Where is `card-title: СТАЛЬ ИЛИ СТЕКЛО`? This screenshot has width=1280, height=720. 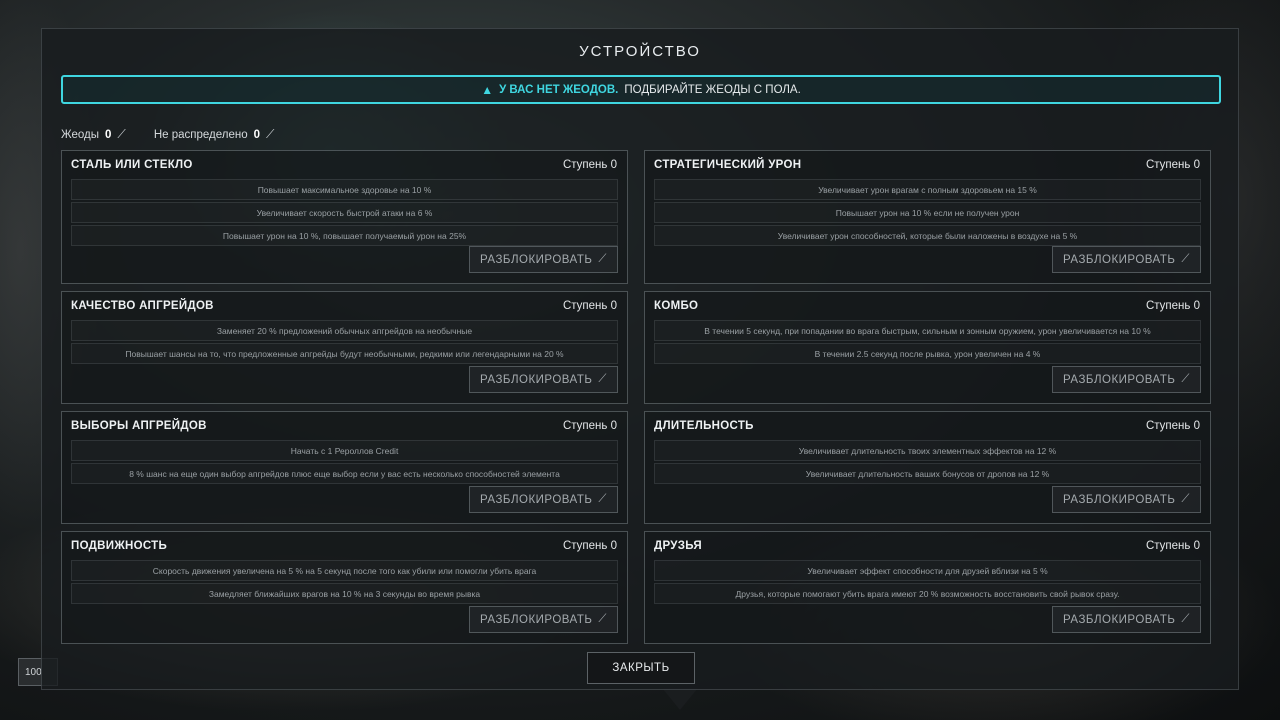
card-title: СТАЛЬ ИЛИ СТЕКЛО is located at coordinates (132, 165).